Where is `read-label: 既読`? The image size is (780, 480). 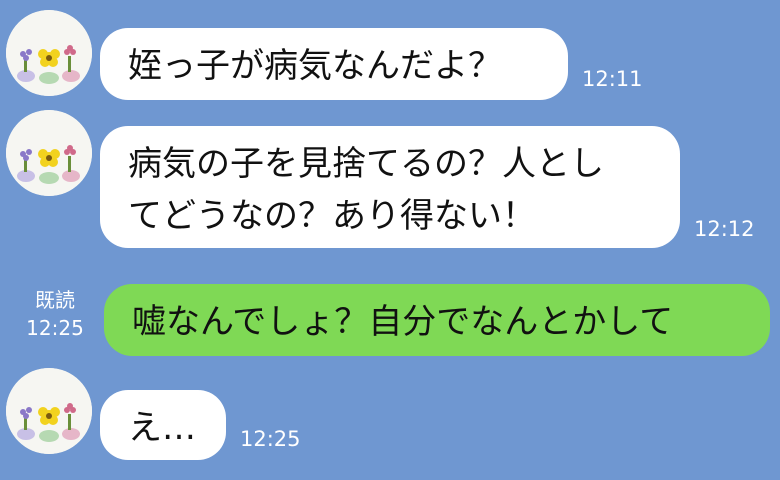
read-label: 既読 is located at coordinates (55, 300).